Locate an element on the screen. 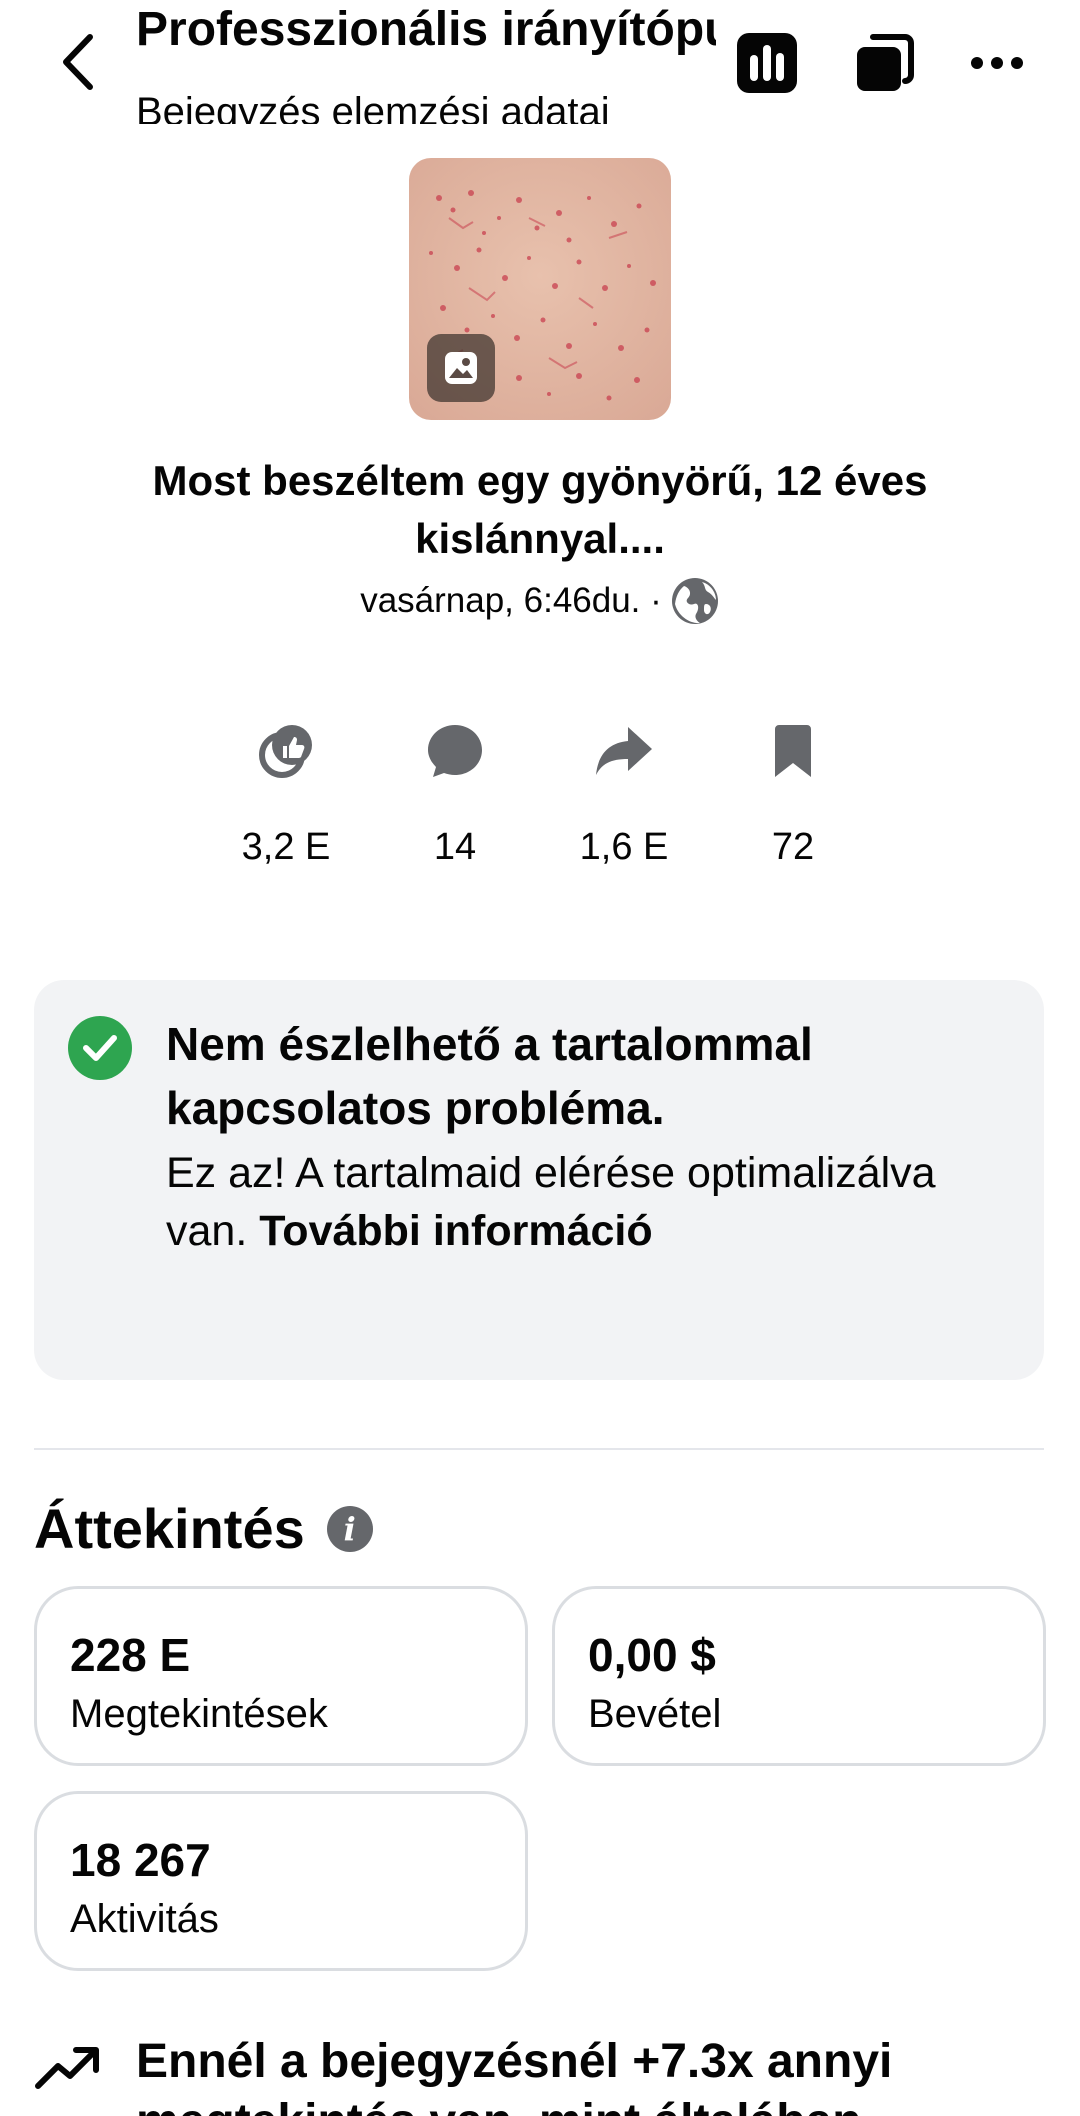 The width and height of the screenshot is (1080, 2116). photo-badge is located at coordinates (461, 368).